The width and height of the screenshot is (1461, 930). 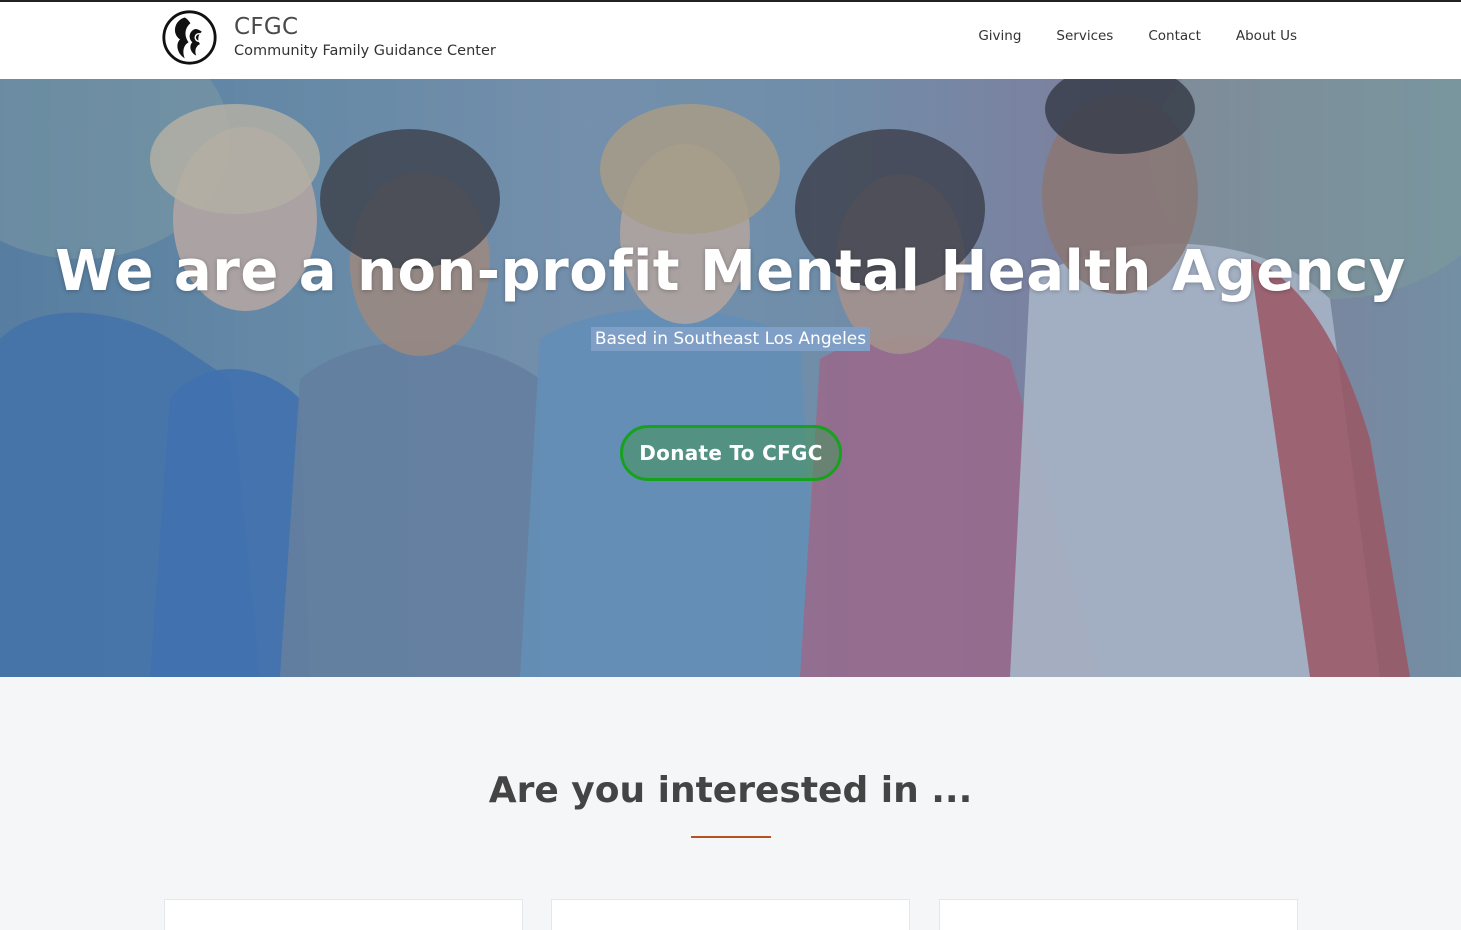 What do you see at coordinates (730, 339) in the screenshot?
I see `hero-subtitle: Based in Southeast Los Angeles` at bounding box center [730, 339].